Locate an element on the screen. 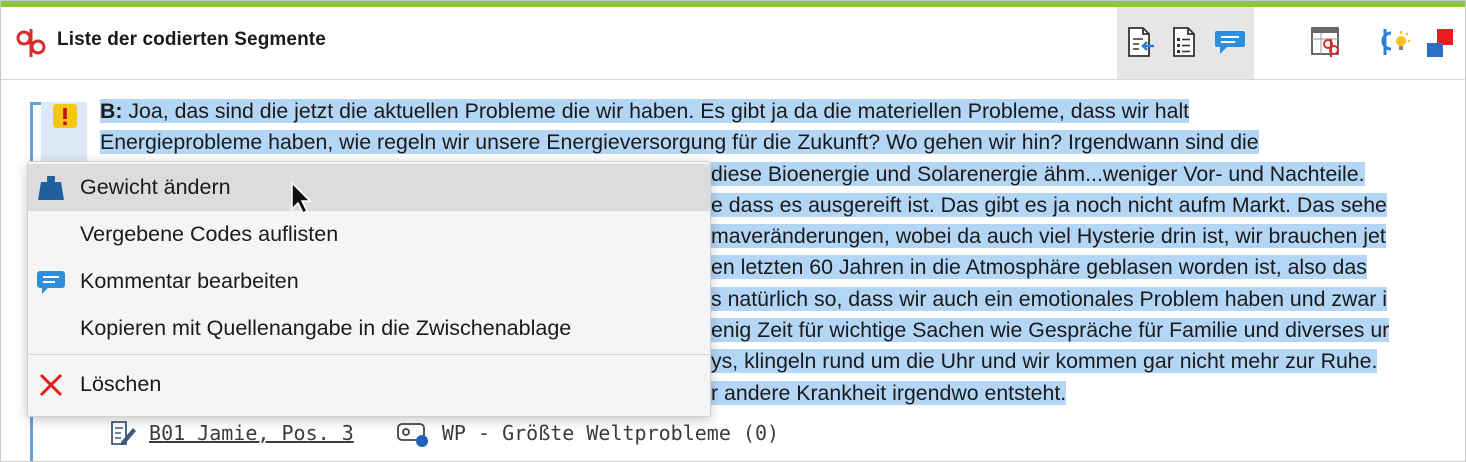  menu-item-change-weight: Gewicht ändern is located at coordinates (369, 187).